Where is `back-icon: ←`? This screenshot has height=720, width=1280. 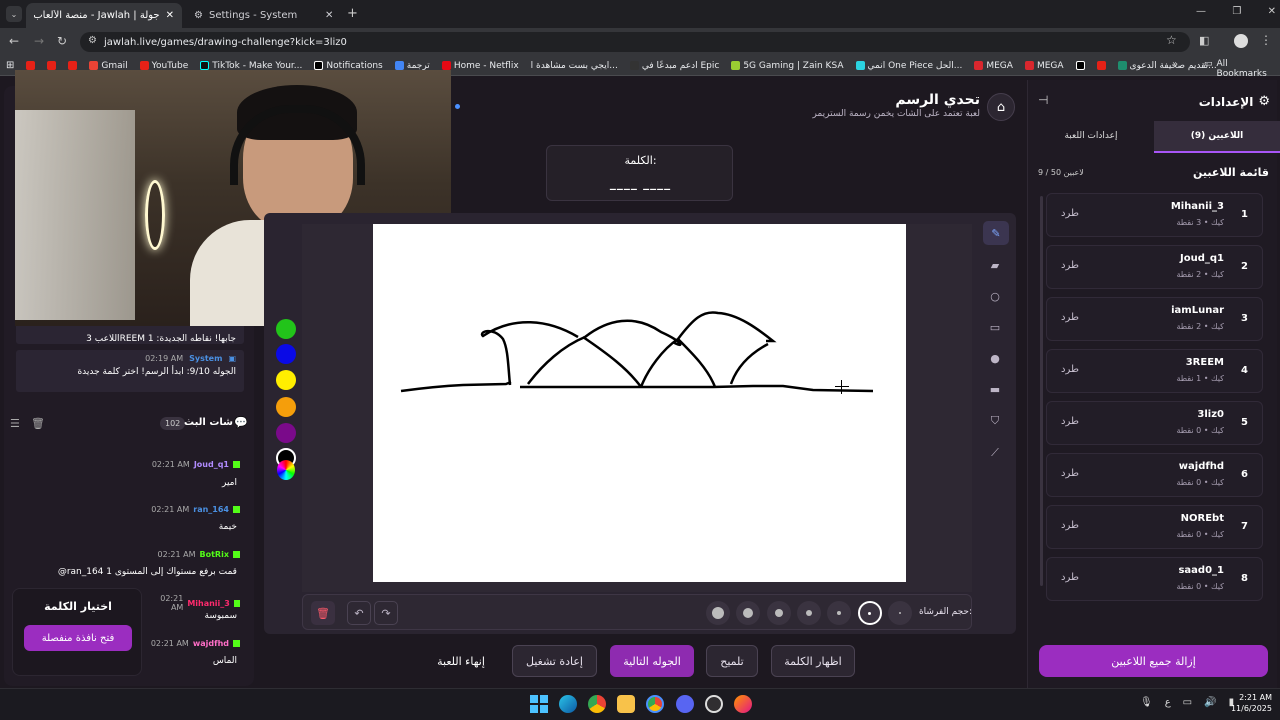
back-icon: ← is located at coordinates (14, 41).